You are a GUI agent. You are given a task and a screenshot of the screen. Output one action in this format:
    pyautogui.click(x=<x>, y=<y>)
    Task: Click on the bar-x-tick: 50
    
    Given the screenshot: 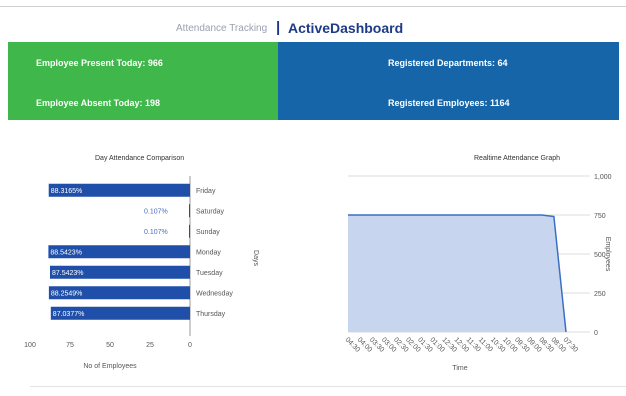 What is the action you would take?
    pyautogui.click(x=110, y=345)
    